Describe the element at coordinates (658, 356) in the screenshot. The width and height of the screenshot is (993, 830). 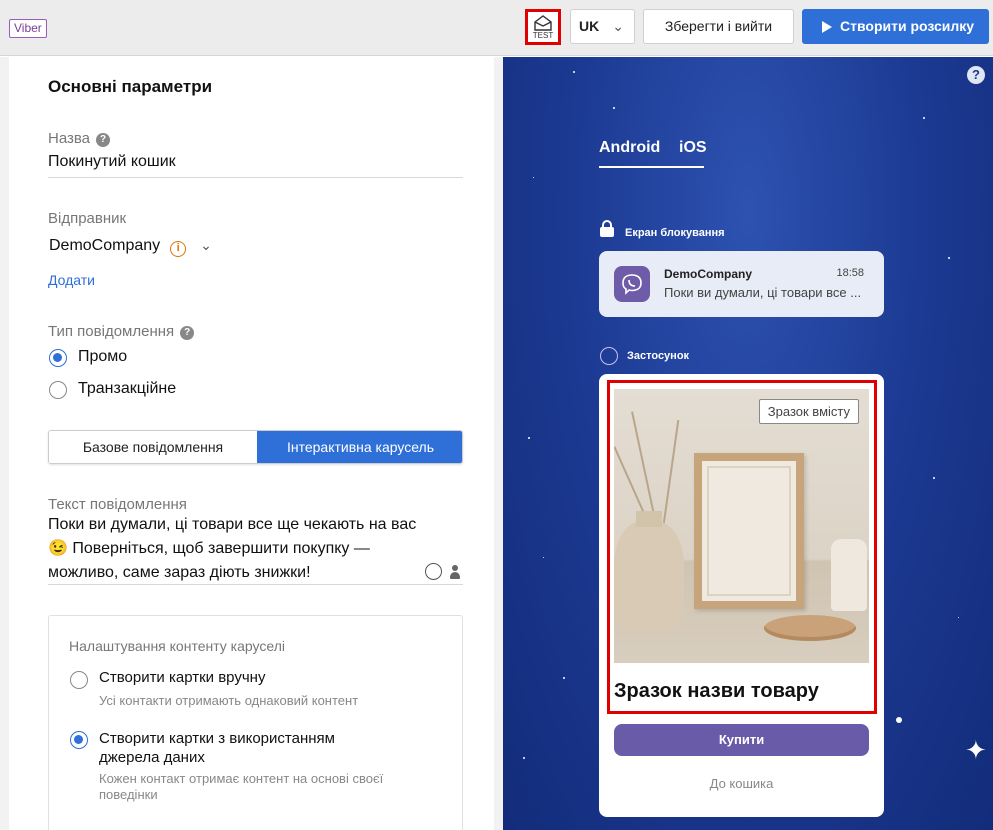
I see `app-label: Застосунок` at that location.